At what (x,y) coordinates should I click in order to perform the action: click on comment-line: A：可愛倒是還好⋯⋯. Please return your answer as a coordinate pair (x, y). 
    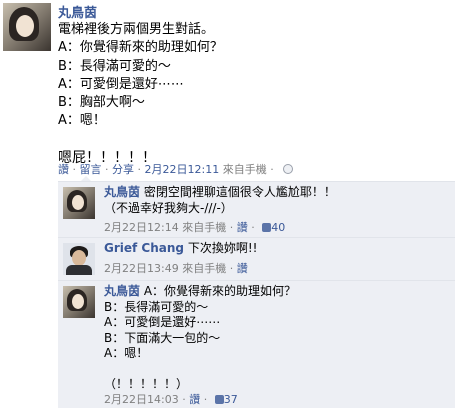
    Looking at the image, I should click on (162, 322).